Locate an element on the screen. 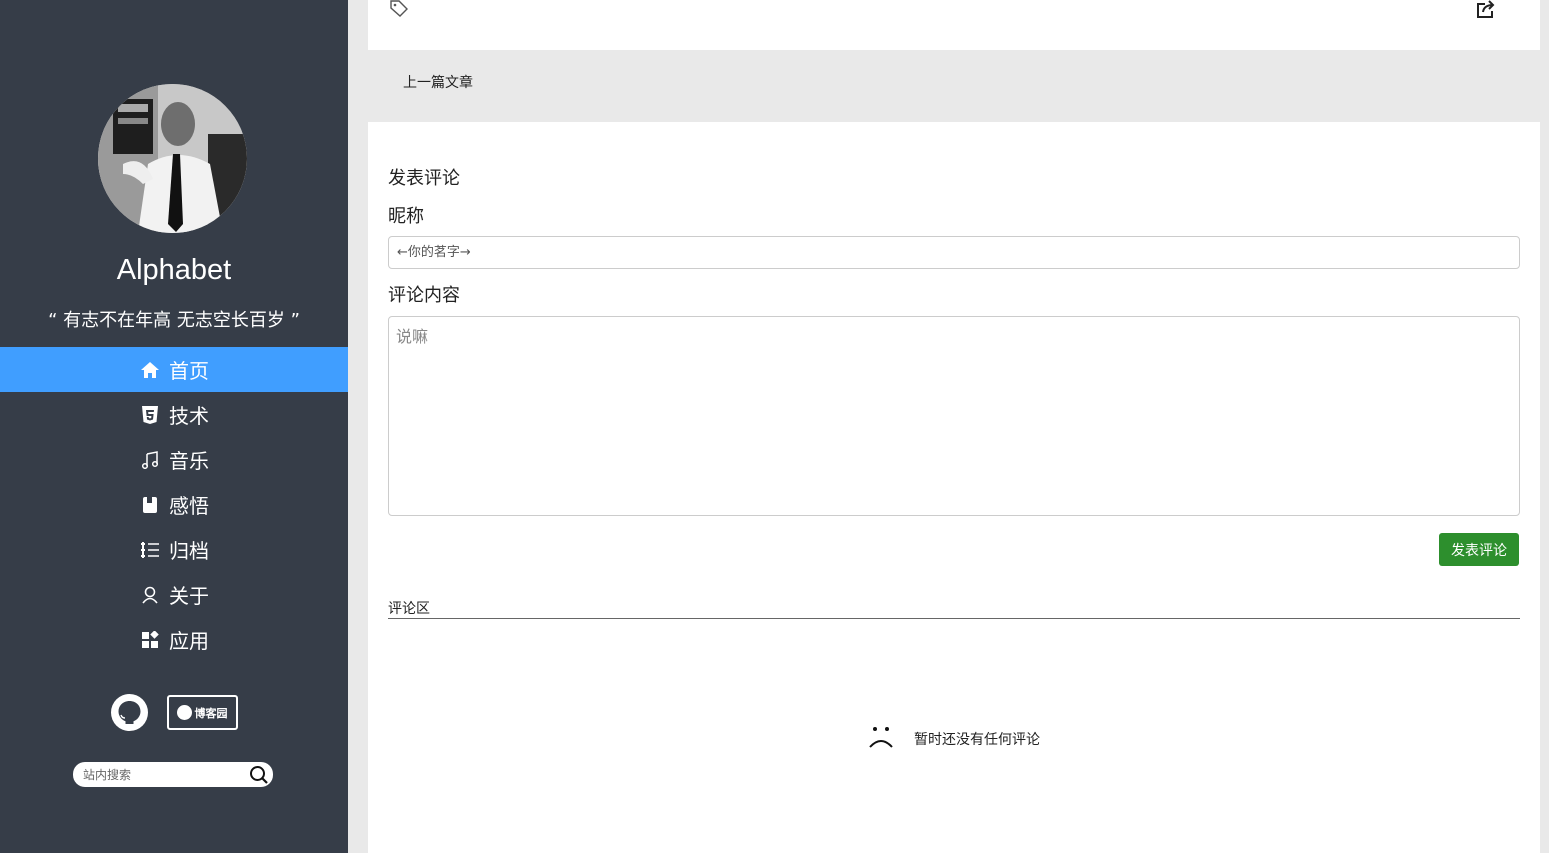 The width and height of the screenshot is (1549, 853). avatar is located at coordinates (172, 158).